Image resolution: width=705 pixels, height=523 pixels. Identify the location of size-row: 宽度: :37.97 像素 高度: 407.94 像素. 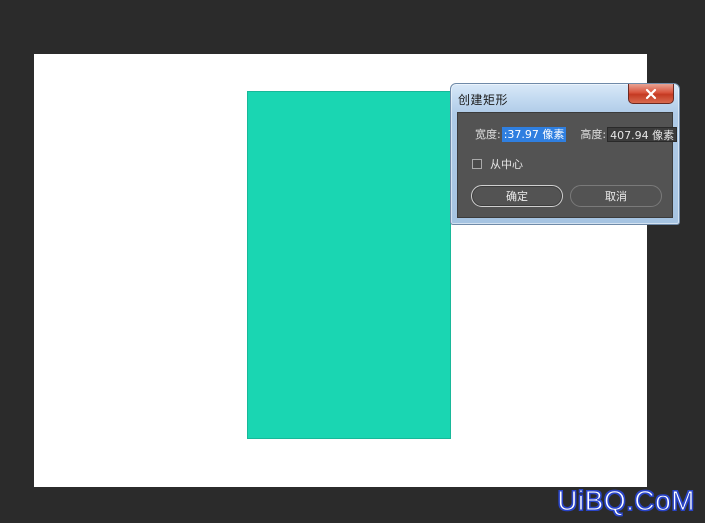
(576, 134).